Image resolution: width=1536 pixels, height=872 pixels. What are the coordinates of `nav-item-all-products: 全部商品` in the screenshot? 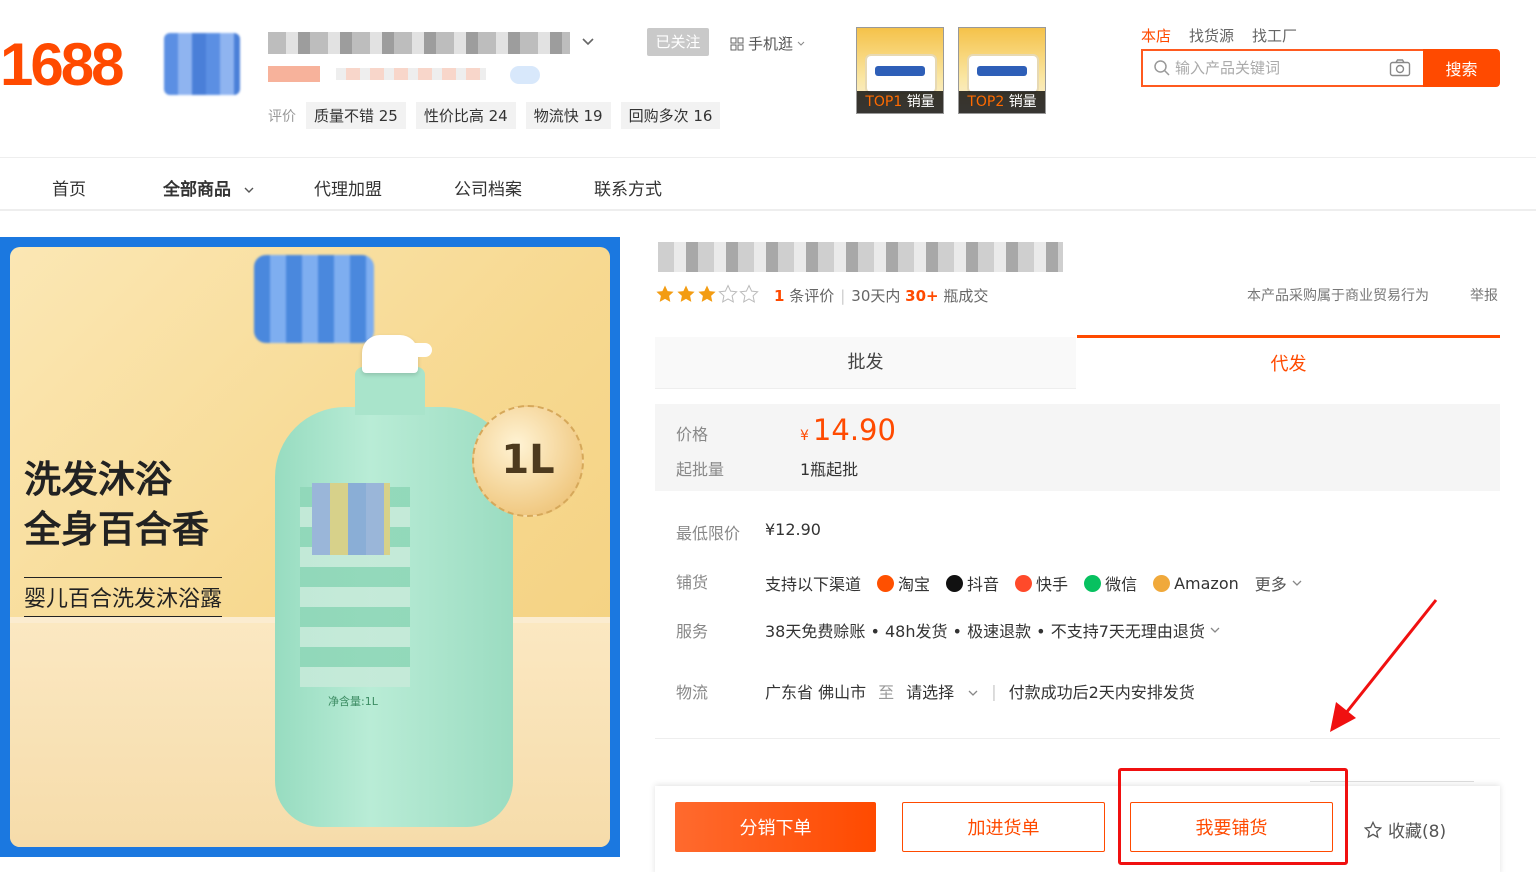 It's located at (209, 187).